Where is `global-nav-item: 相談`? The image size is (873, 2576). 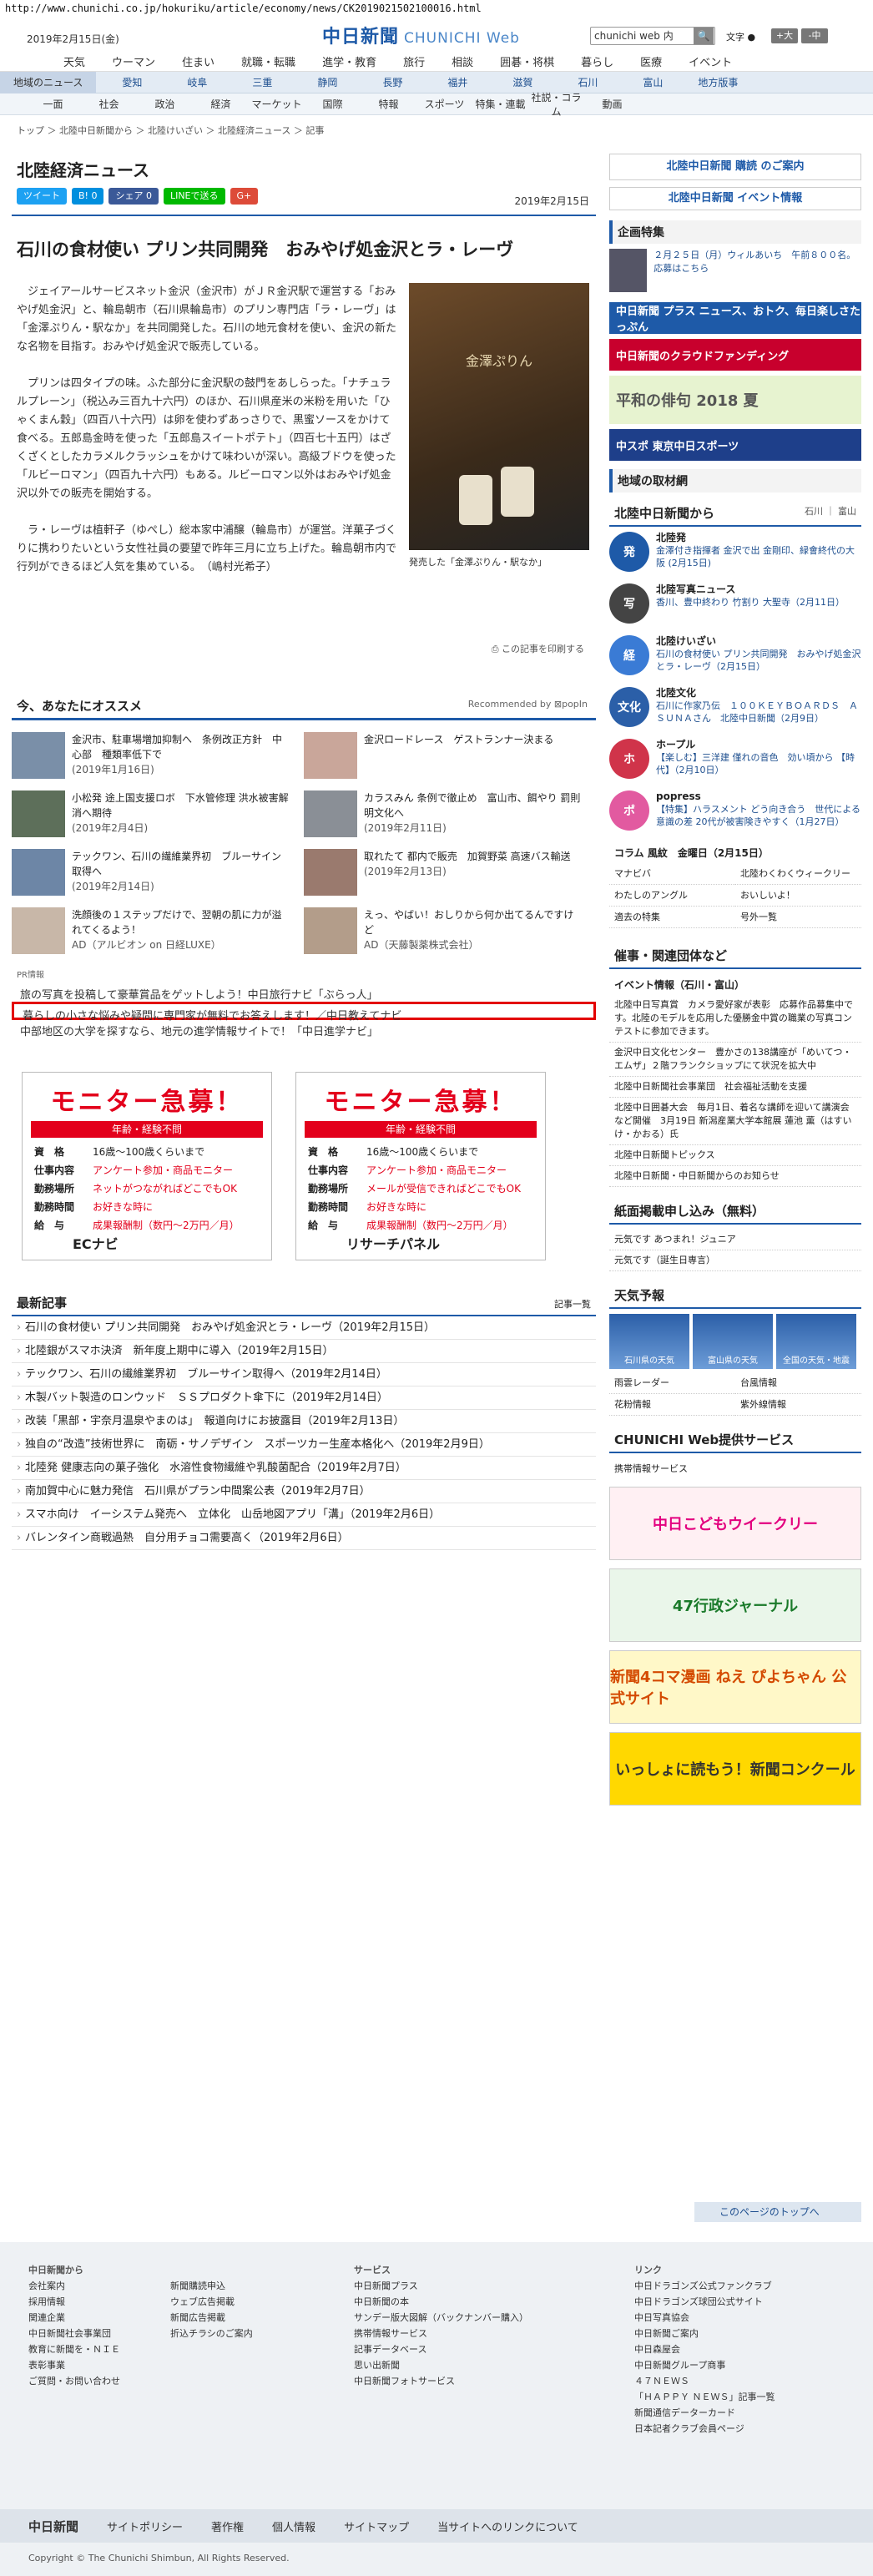
global-nav-item: 相談 is located at coordinates (462, 61).